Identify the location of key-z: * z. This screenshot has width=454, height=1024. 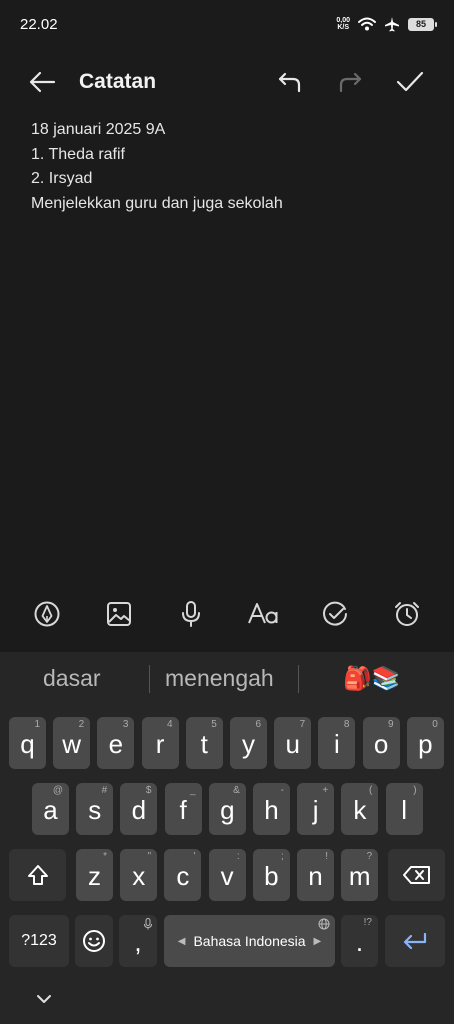
(94, 875).